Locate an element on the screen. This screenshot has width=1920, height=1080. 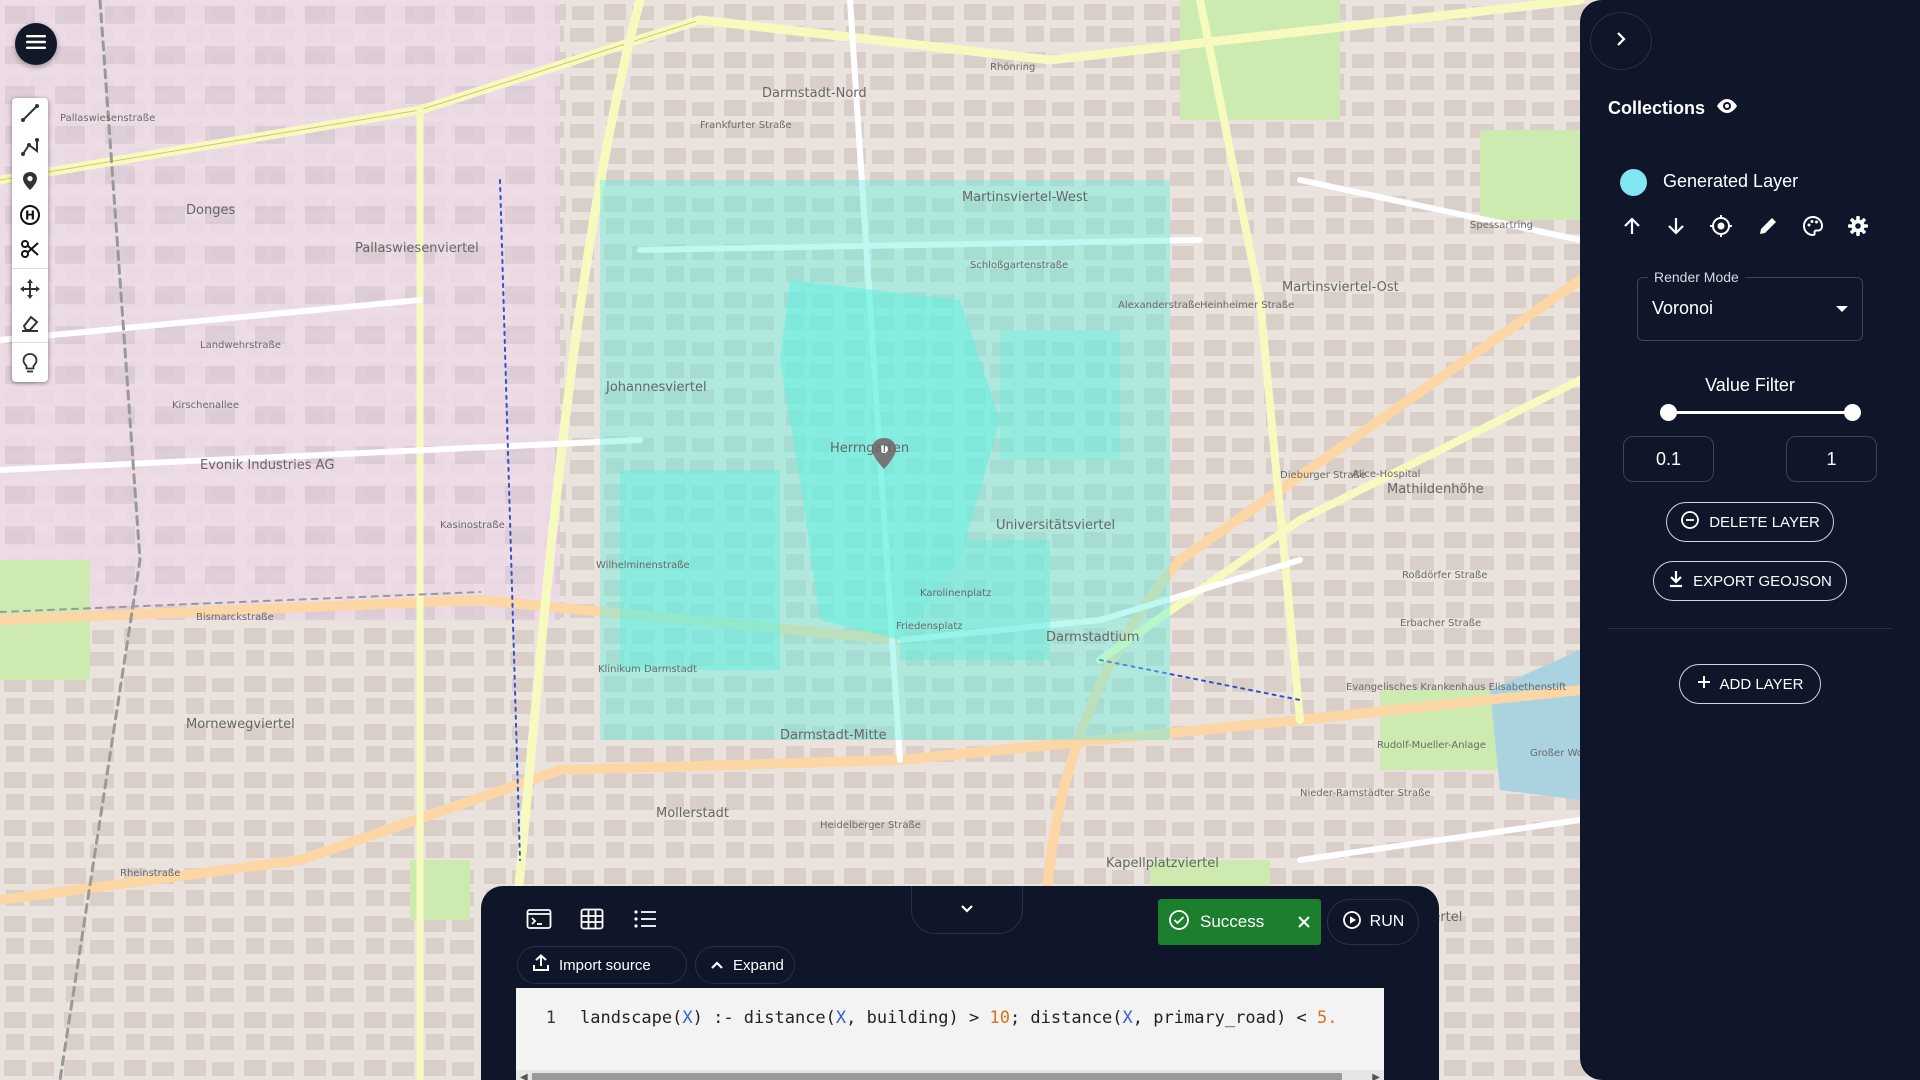
success-toast: Success is located at coordinates (1239, 922).